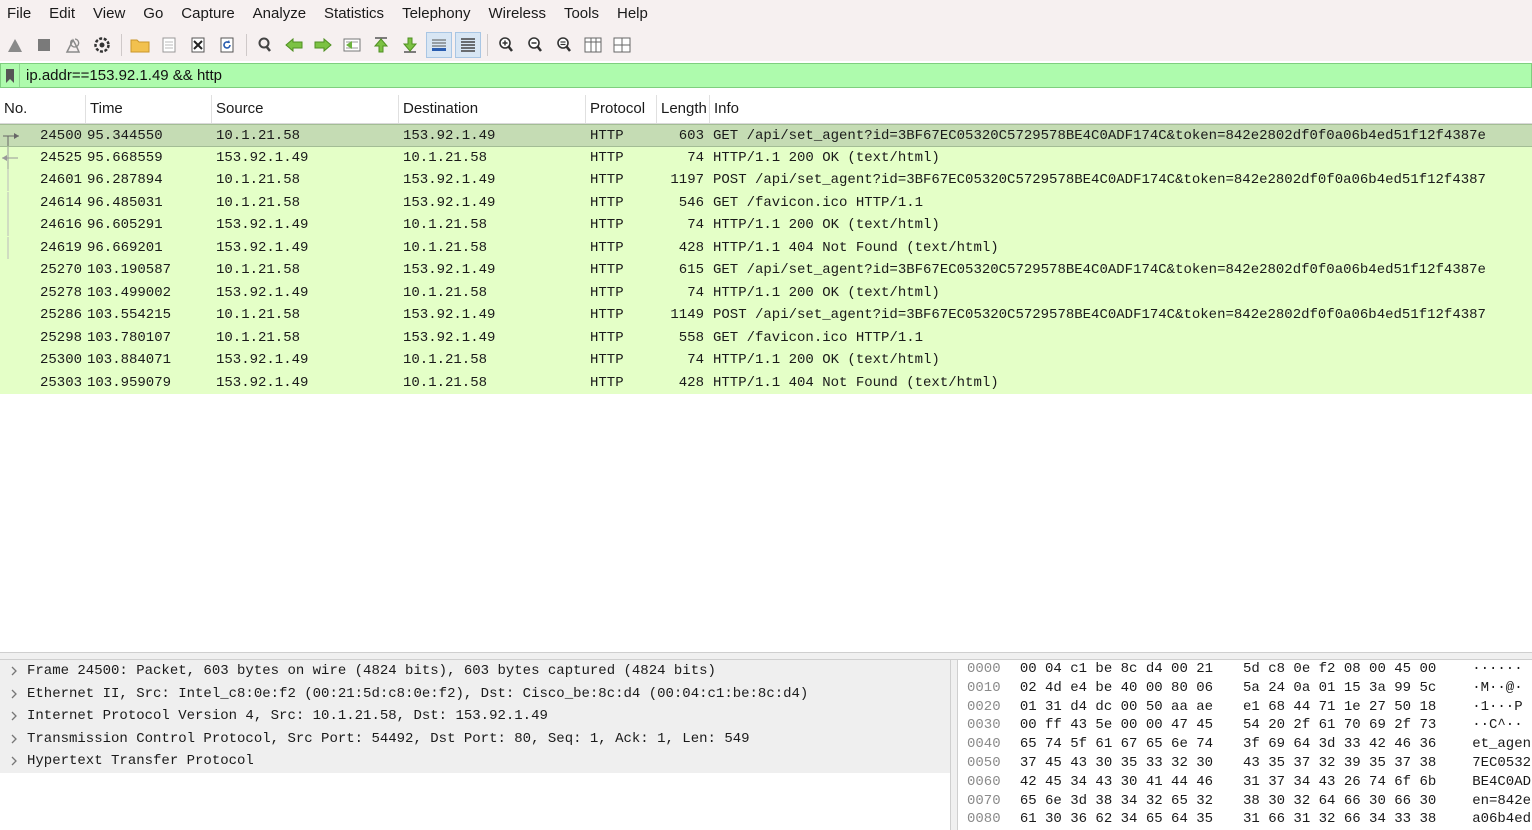 Image resolution: width=1532 pixels, height=830 pixels. What do you see at coordinates (44, 45) in the screenshot?
I see `stop-capture-button` at bounding box center [44, 45].